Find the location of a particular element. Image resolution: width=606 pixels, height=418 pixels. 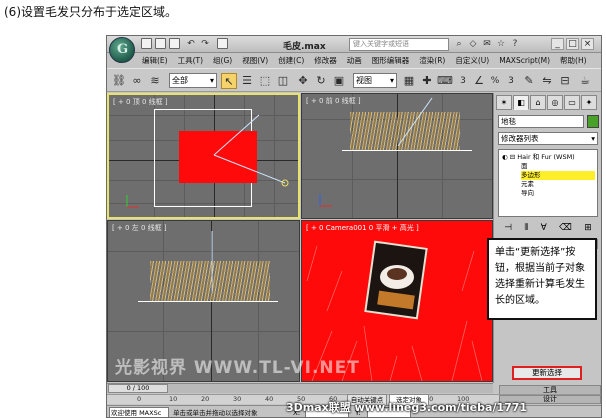

selection-filter-select: 全部 is located at coordinates (193, 80).